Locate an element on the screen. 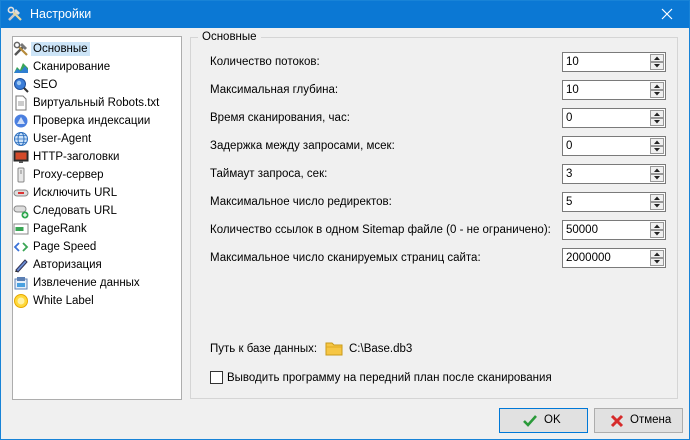 Image resolution: width=690 pixels, height=440 pixels. bring-to-front-checkbox is located at coordinates (216, 377).